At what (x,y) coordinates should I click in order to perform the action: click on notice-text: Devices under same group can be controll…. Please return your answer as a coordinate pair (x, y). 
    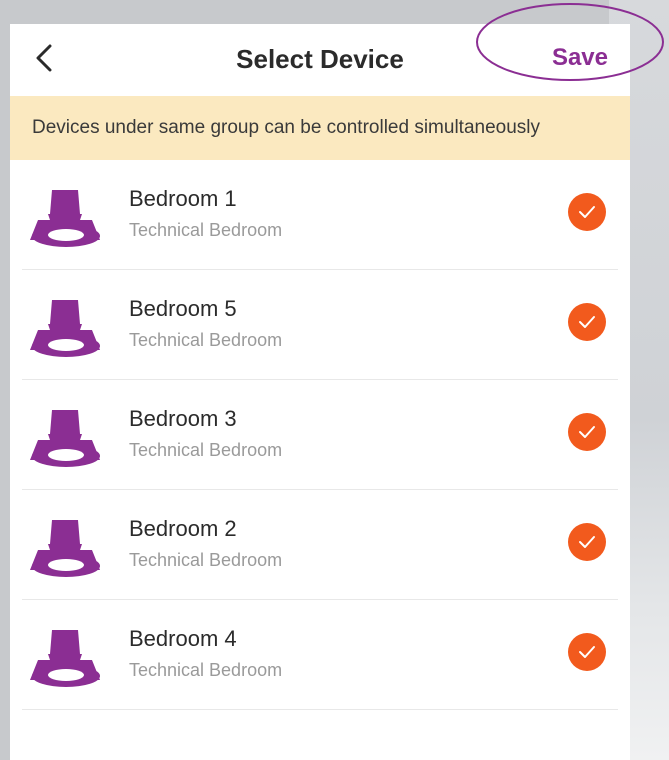
    Looking at the image, I should click on (286, 127).